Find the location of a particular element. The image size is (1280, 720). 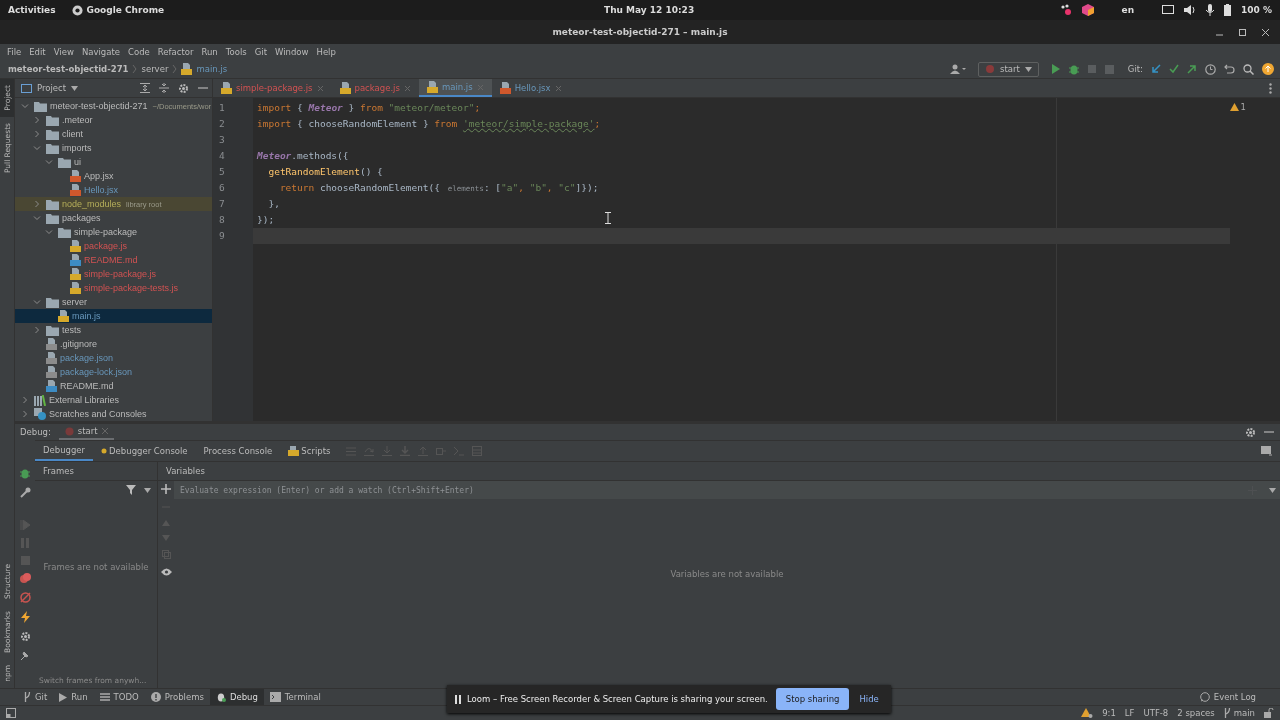

tree-item: .gitignore is located at coordinates (113, 344).